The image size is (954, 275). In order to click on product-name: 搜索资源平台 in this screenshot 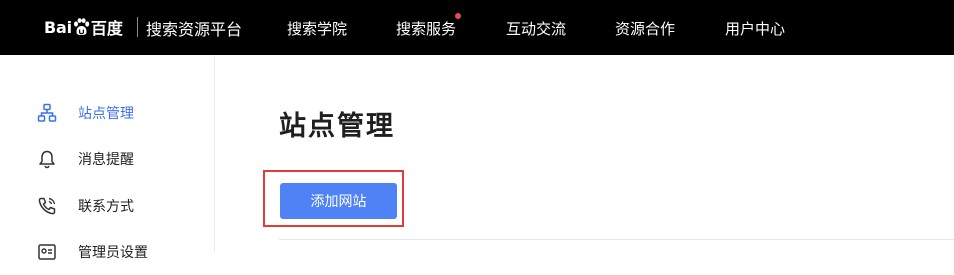, I will do `click(194, 29)`.